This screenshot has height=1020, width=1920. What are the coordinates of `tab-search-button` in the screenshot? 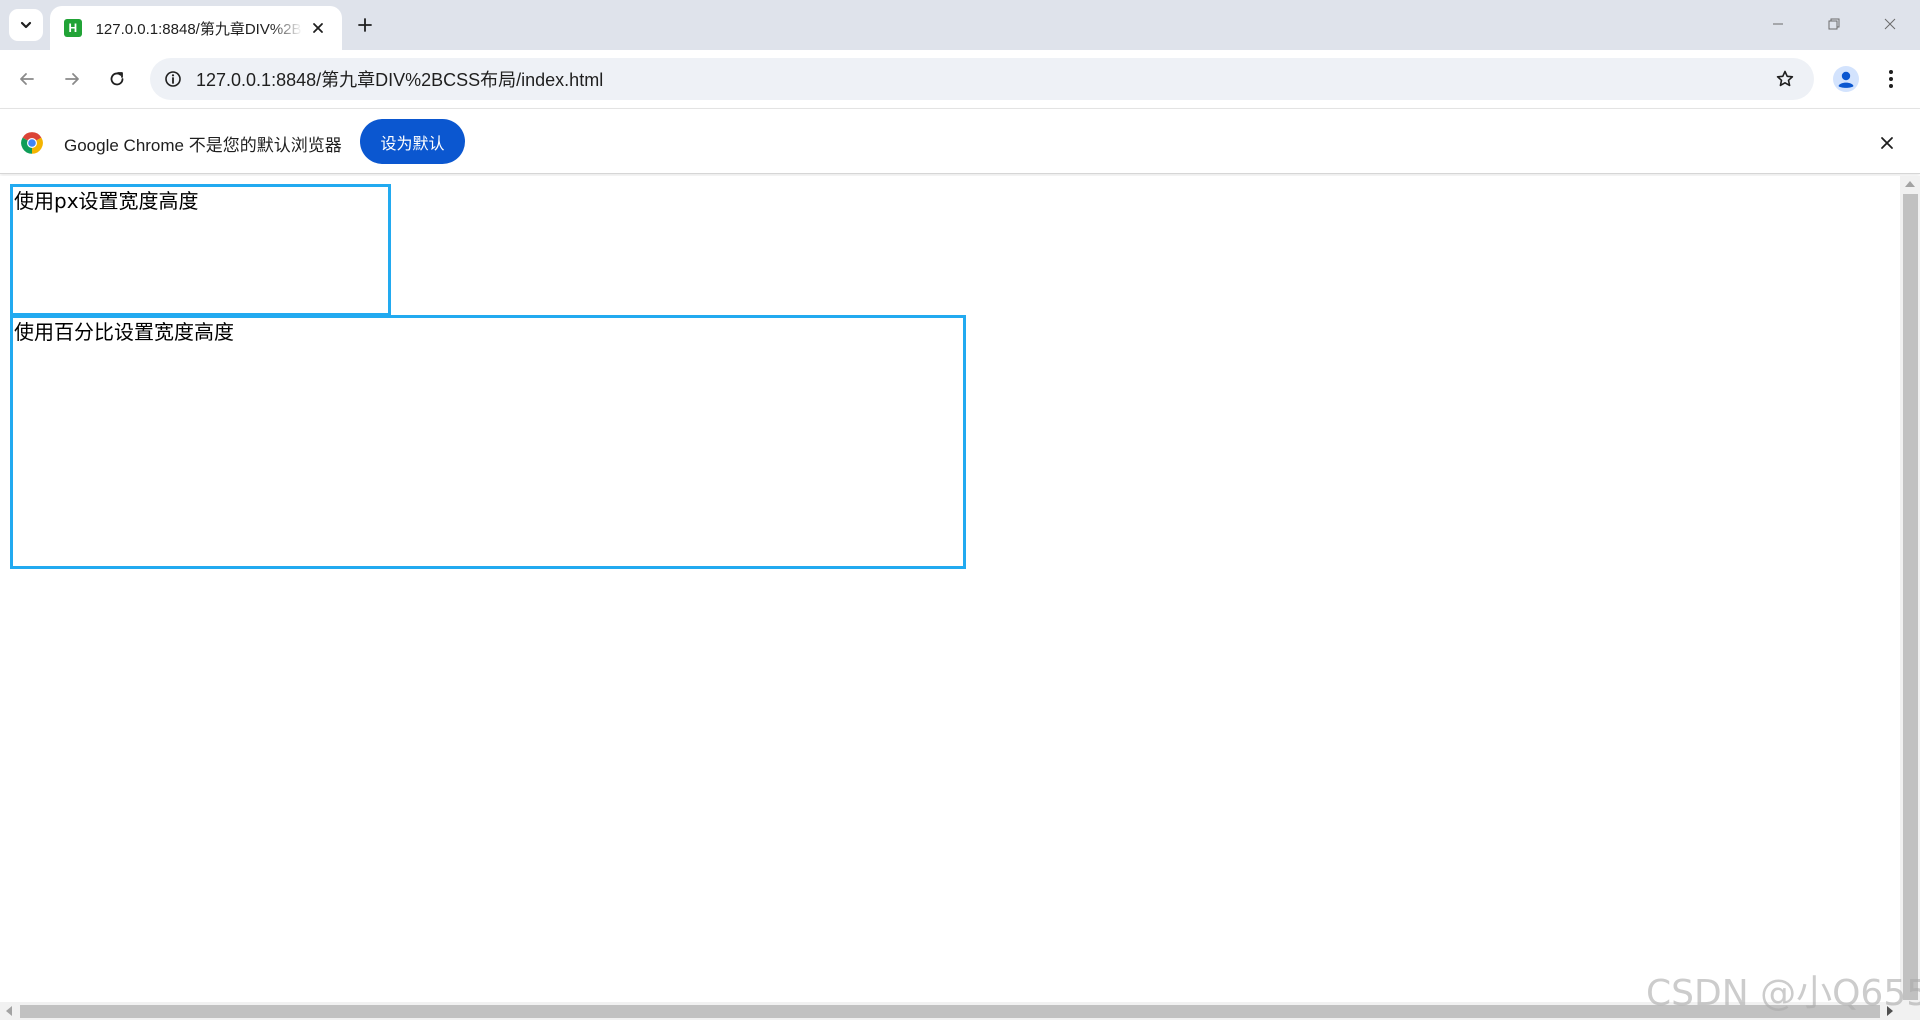 It's located at (26, 25).